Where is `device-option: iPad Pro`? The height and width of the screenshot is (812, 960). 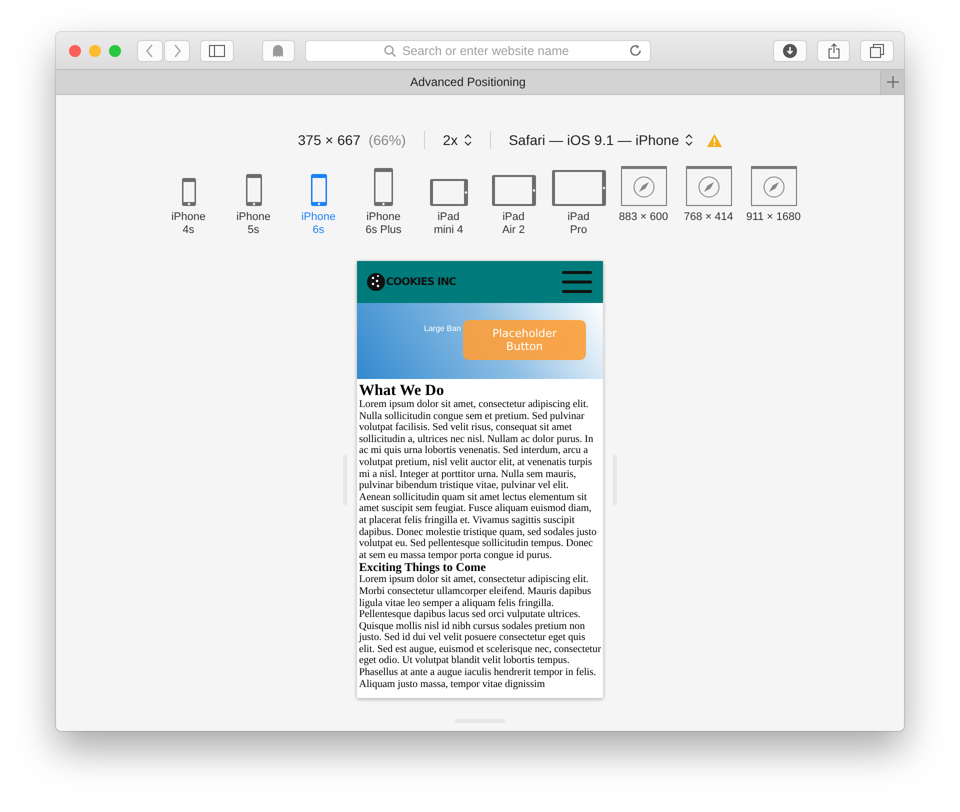 device-option: iPad Pro is located at coordinates (578, 201).